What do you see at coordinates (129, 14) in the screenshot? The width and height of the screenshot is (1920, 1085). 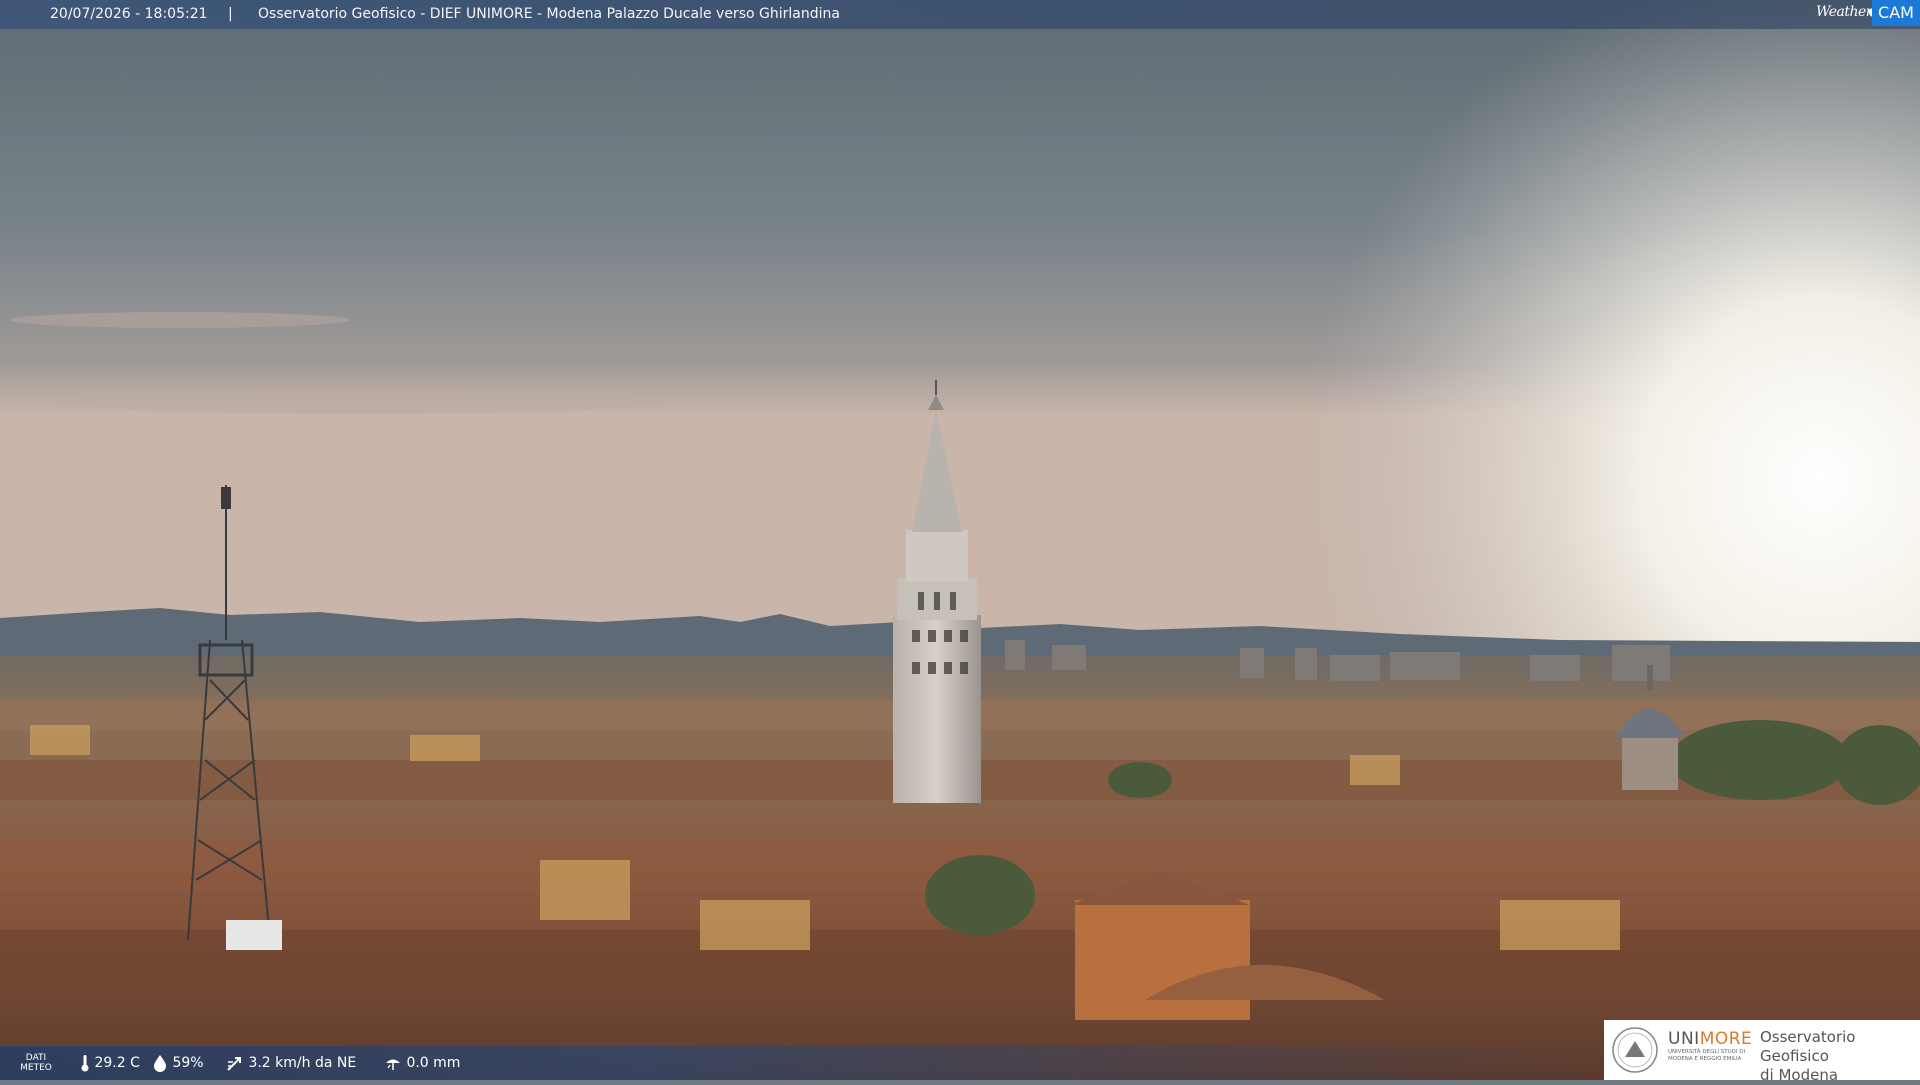 I see `timestamp: 20/07/2026 - 18:05:21` at bounding box center [129, 14].